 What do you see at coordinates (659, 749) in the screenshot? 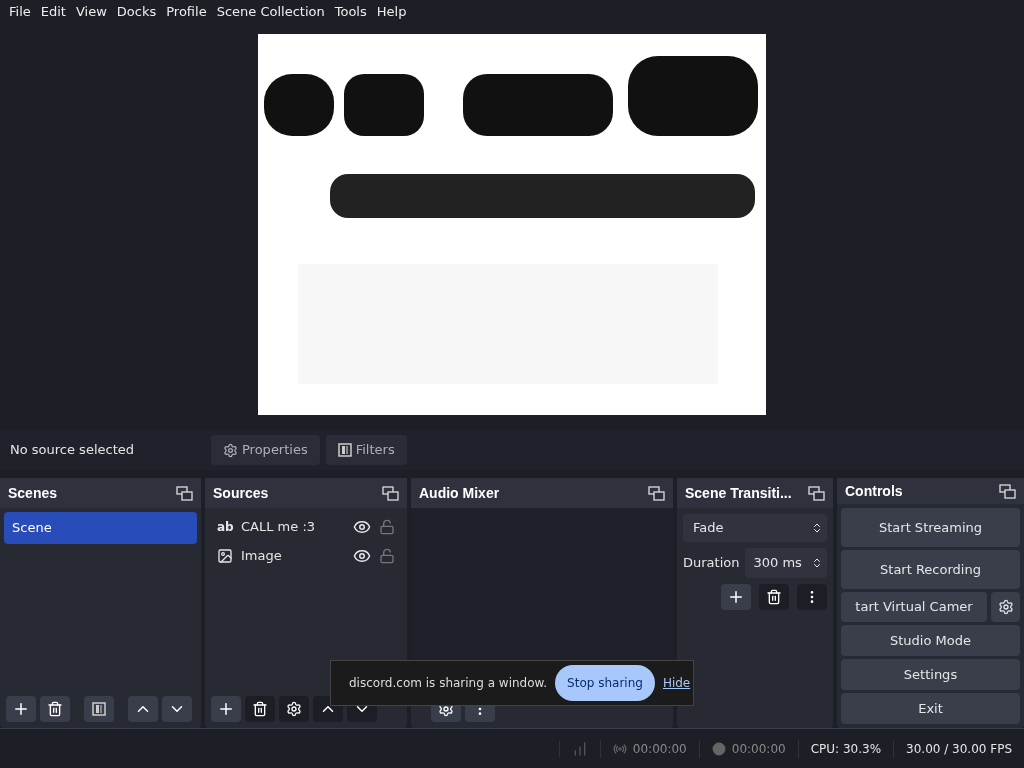
I see `stream-time: 00:00:00` at bounding box center [659, 749].